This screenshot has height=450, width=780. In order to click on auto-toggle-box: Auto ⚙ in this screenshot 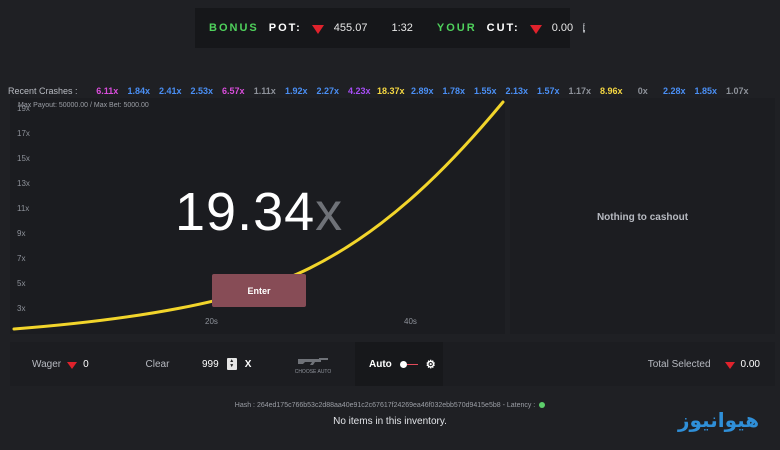, I will do `click(399, 364)`.